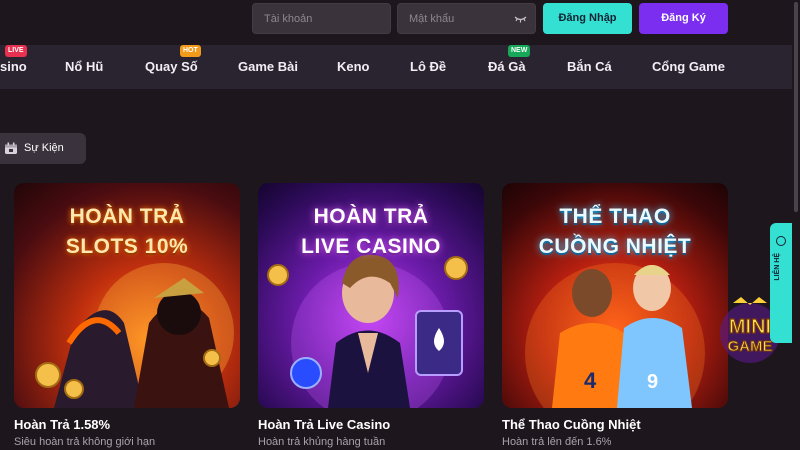 This screenshot has height=450, width=800. What do you see at coordinates (587, 18) in the screenshot?
I see `login-button: Đăng Nhập` at bounding box center [587, 18].